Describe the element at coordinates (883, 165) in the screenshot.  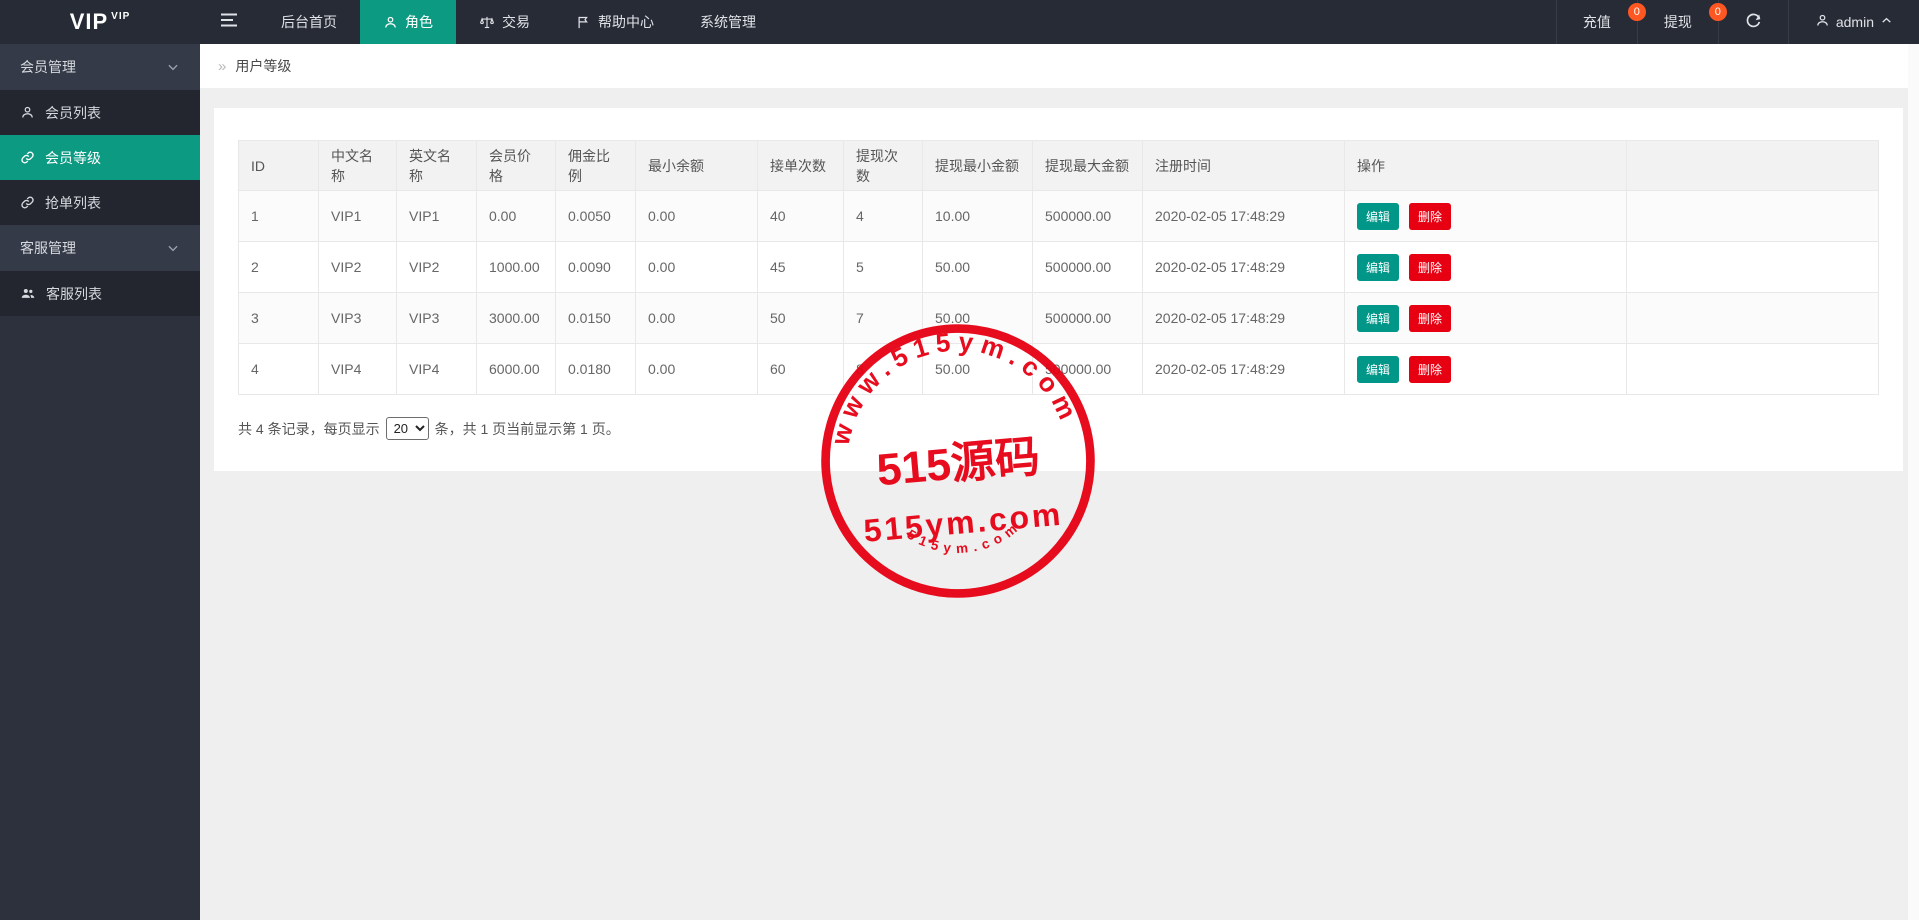
I see `table-header-cell: 提现次数` at that location.